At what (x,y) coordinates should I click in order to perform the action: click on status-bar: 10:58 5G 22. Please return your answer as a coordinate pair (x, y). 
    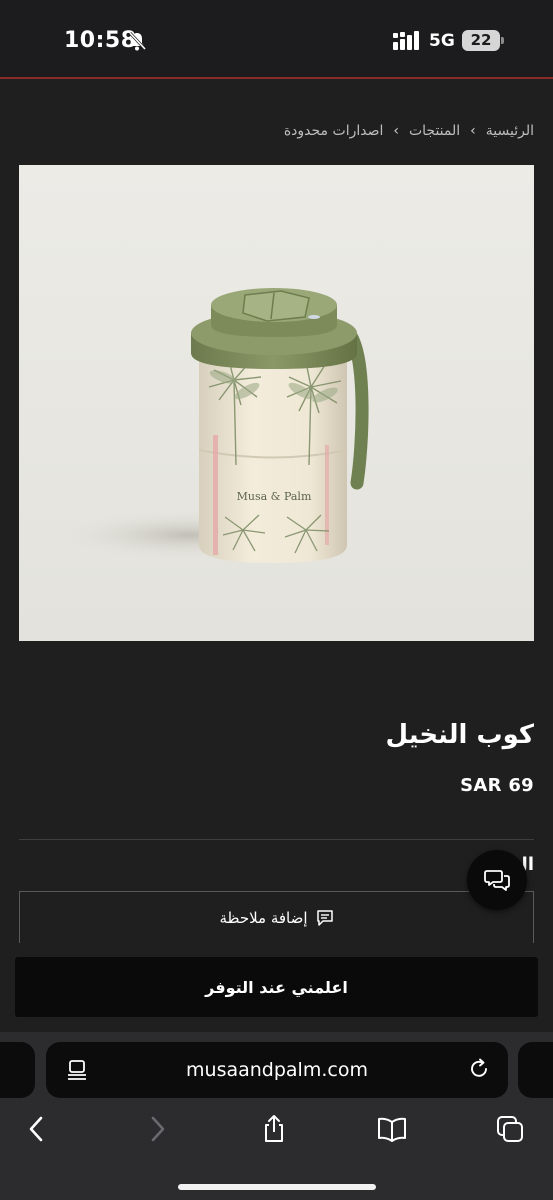
    Looking at the image, I should click on (276, 39).